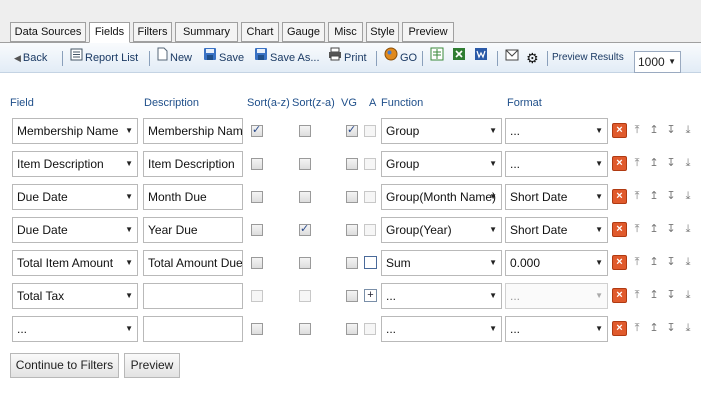 Image resolution: width=701 pixels, height=401 pixels. I want to click on format-select: Short Date, so click(556, 197).